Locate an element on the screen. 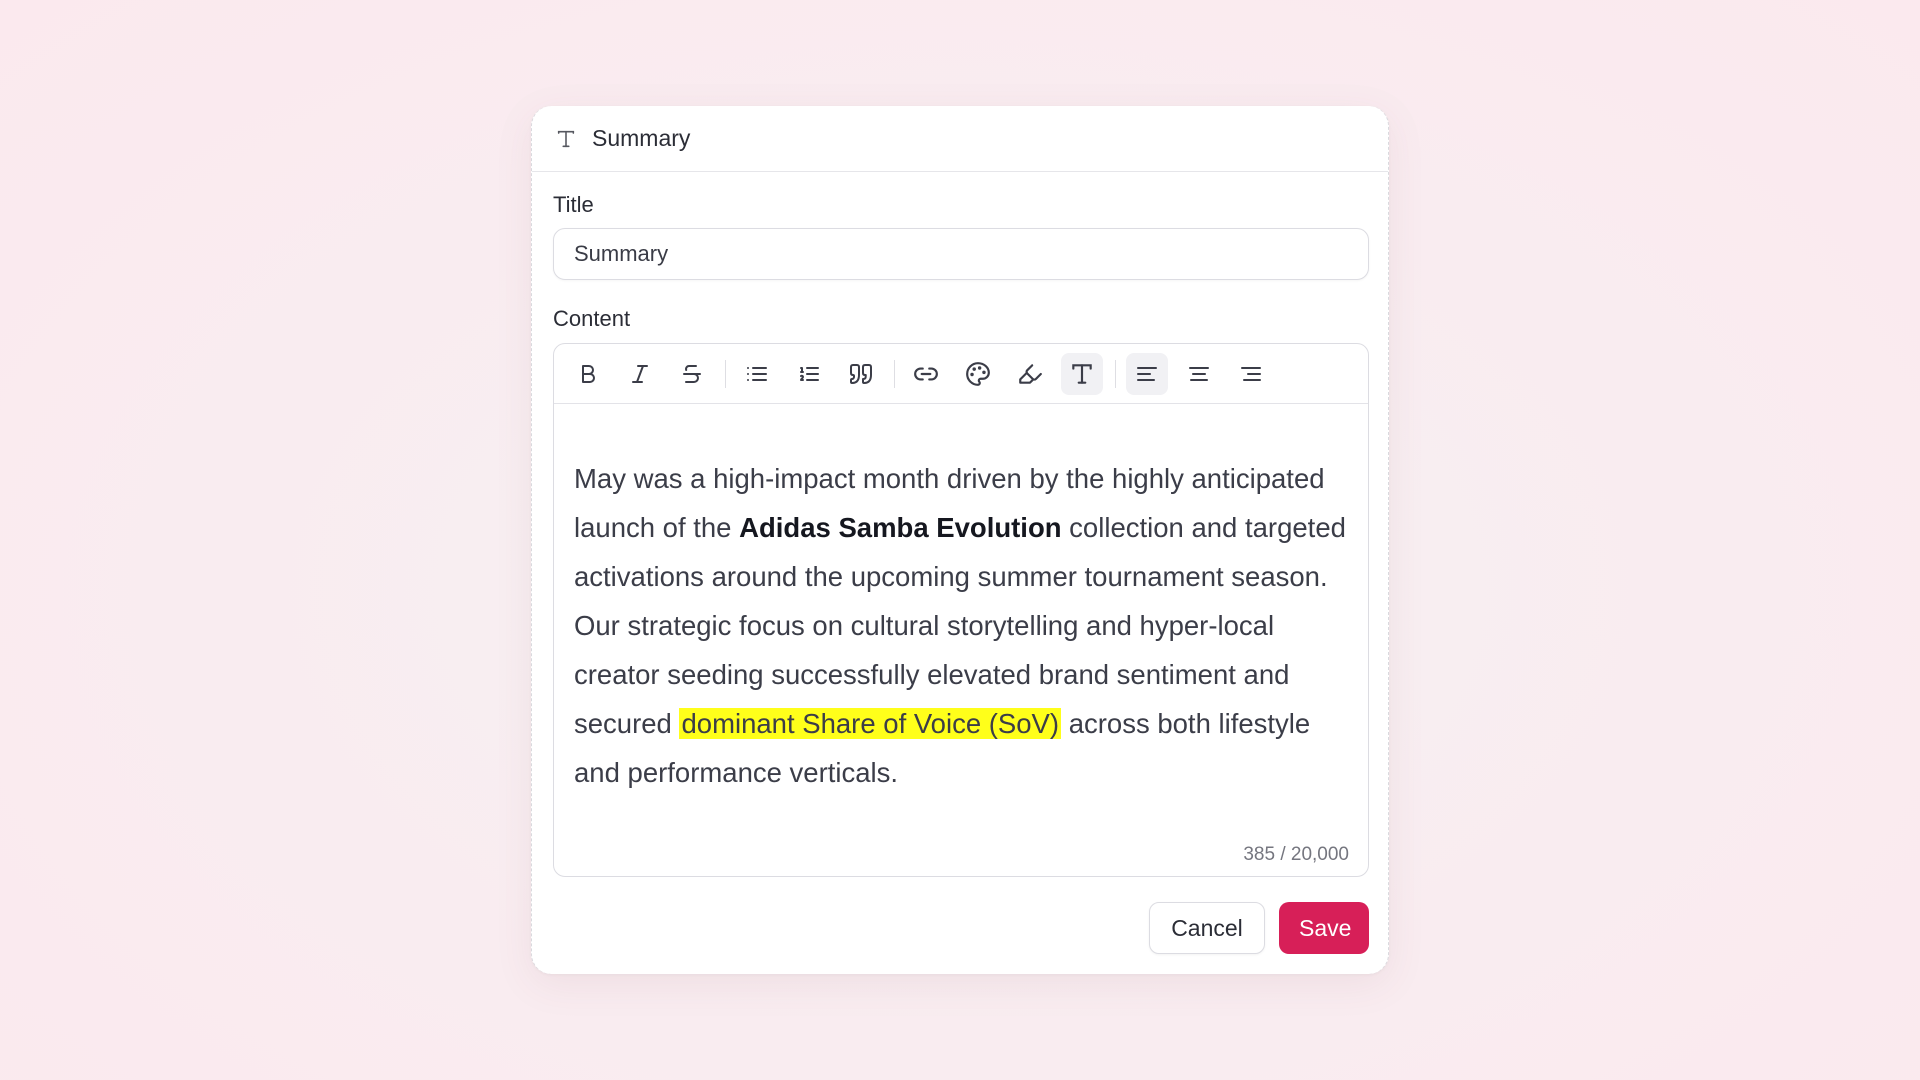 Image resolution: width=1920 pixels, height=1080 pixels. blockquote-button is located at coordinates (861, 374).